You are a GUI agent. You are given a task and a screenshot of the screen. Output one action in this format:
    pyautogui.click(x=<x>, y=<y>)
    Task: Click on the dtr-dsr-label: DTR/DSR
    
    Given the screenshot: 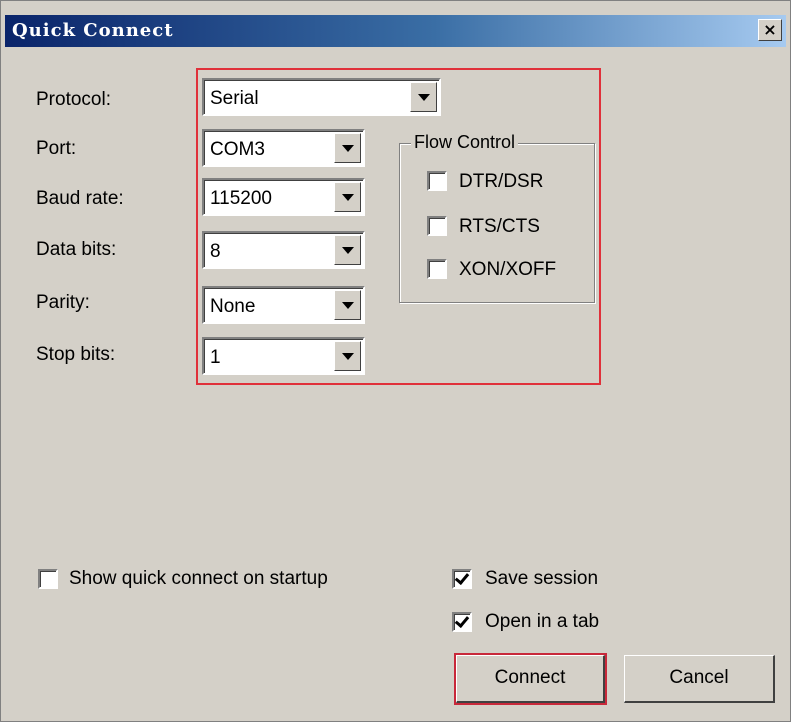 What is the action you would take?
    pyautogui.click(x=501, y=181)
    